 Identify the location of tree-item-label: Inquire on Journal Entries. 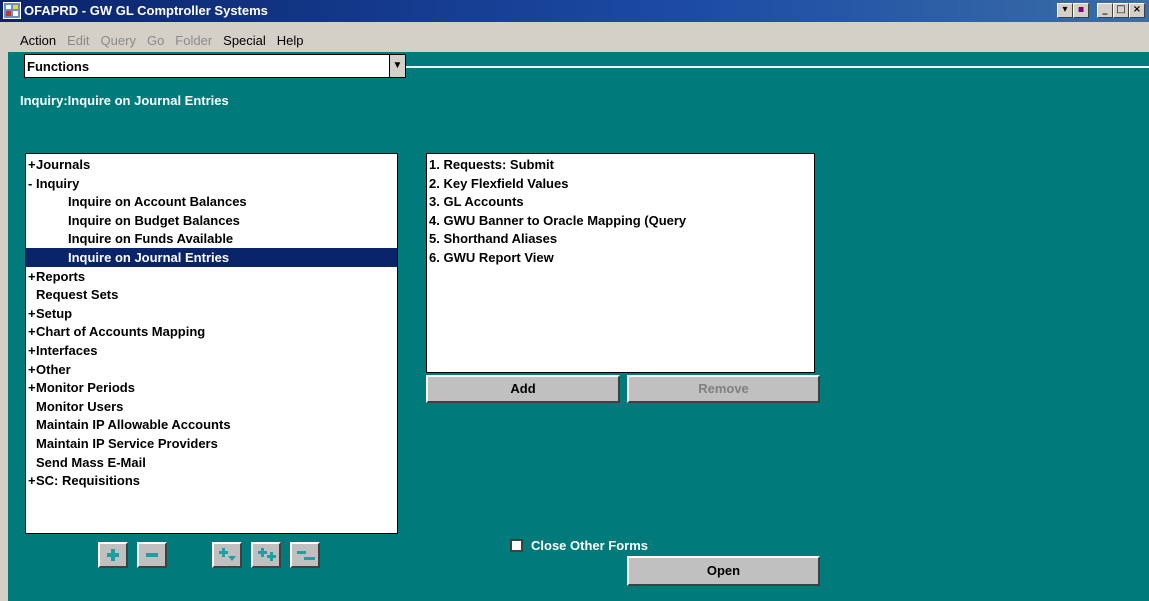
(149, 257).